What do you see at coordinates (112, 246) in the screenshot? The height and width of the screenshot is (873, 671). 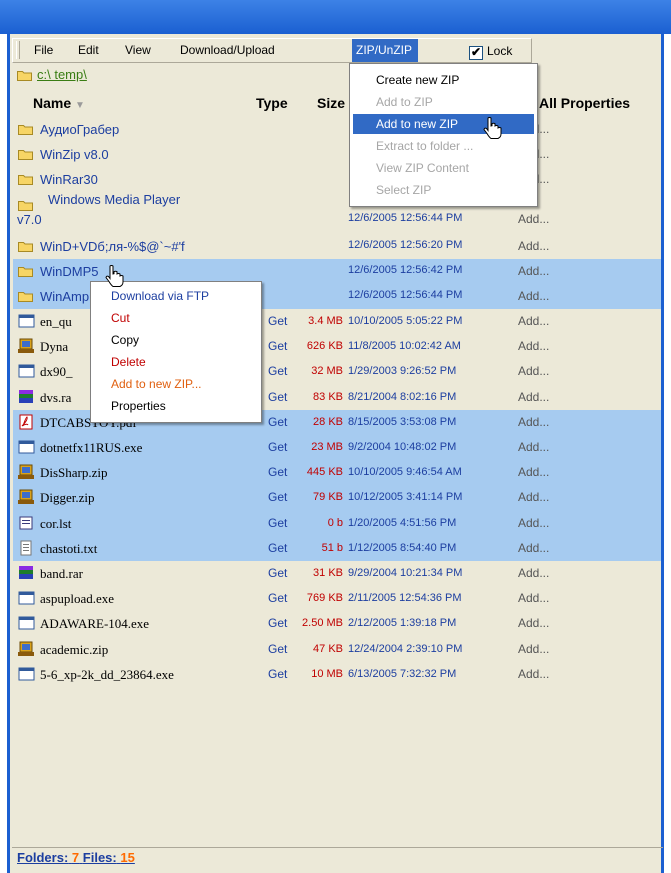 I see `folder-name: WinD+VDб;ля-%$@`~#'f` at bounding box center [112, 246].